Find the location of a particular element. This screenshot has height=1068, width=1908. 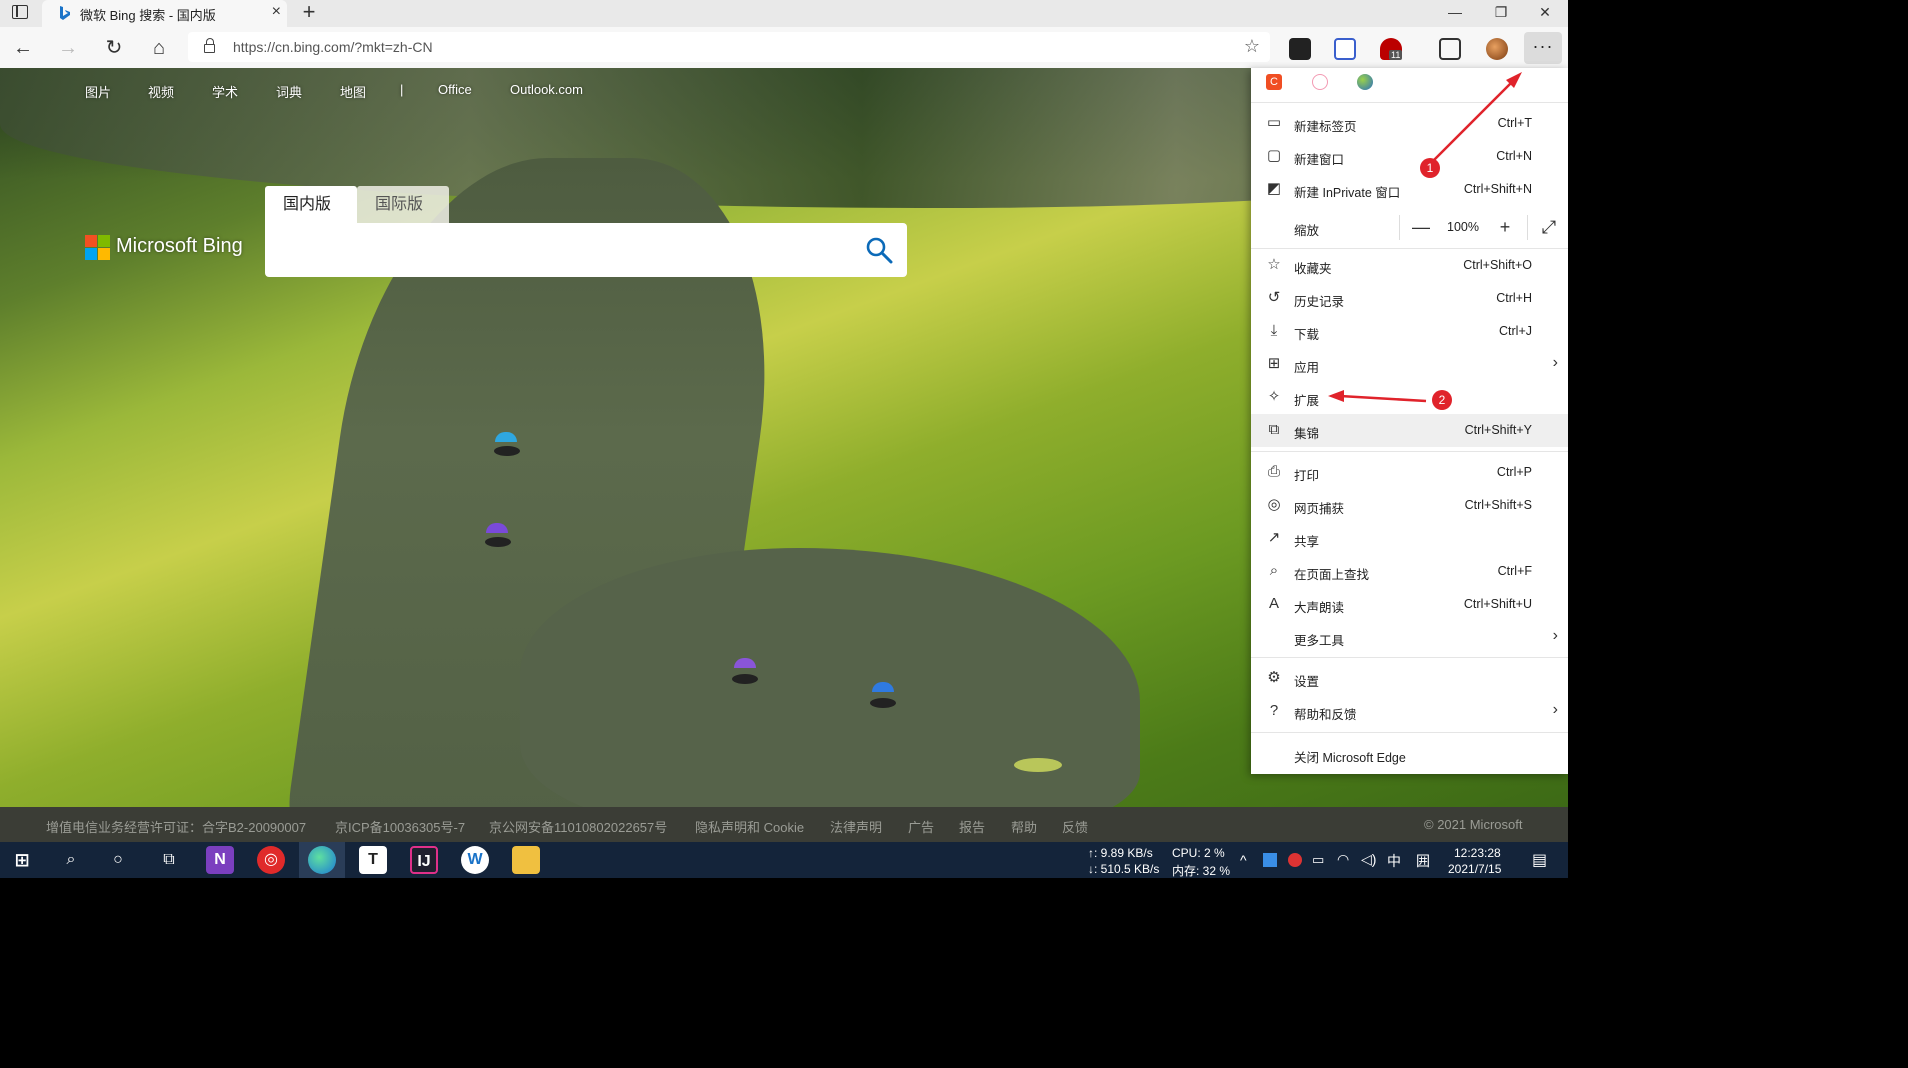

menu-label: 集锦 is located at coordinates (1307, 434).